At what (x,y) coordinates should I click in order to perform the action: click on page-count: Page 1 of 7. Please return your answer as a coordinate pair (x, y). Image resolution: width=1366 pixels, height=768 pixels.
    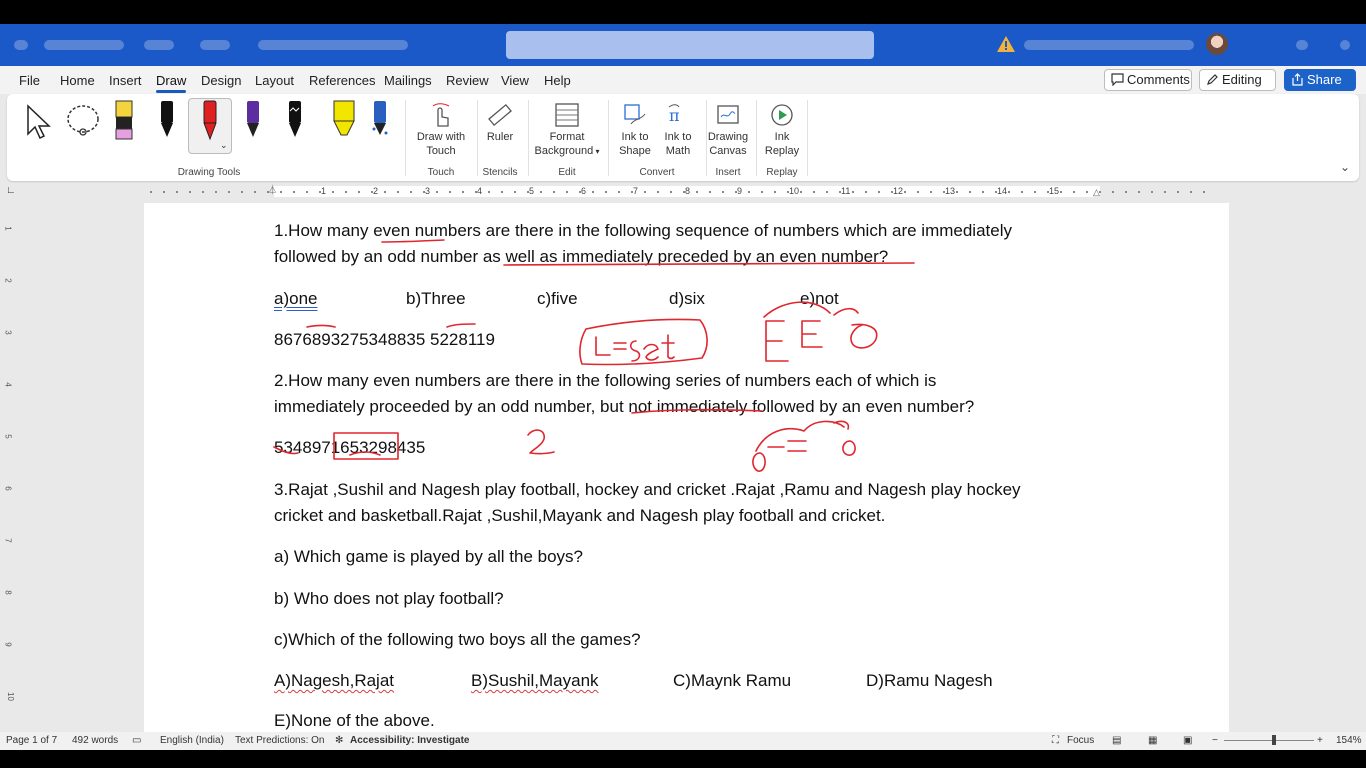
    Looking at the image, I should click on (31, 740).